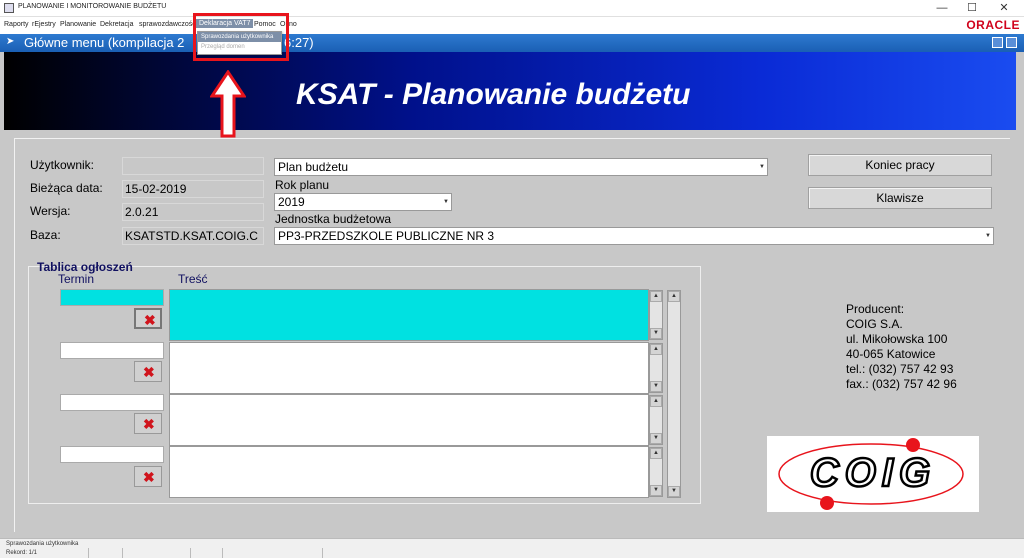 The image size is (1024, 558). What do you see at coordinates (78, 24) in the screenshot?
I see `menu-planowanie: Planowanie` at bounding box center [78, 24].